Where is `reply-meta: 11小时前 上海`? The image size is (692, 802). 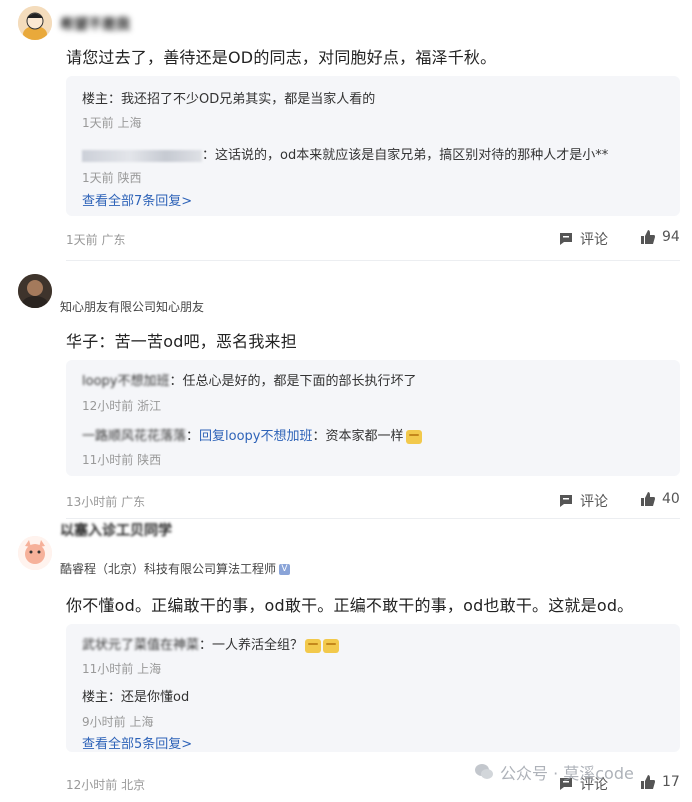
reply-meta: 11小时前 上海 is located at coordinates (122, 669).